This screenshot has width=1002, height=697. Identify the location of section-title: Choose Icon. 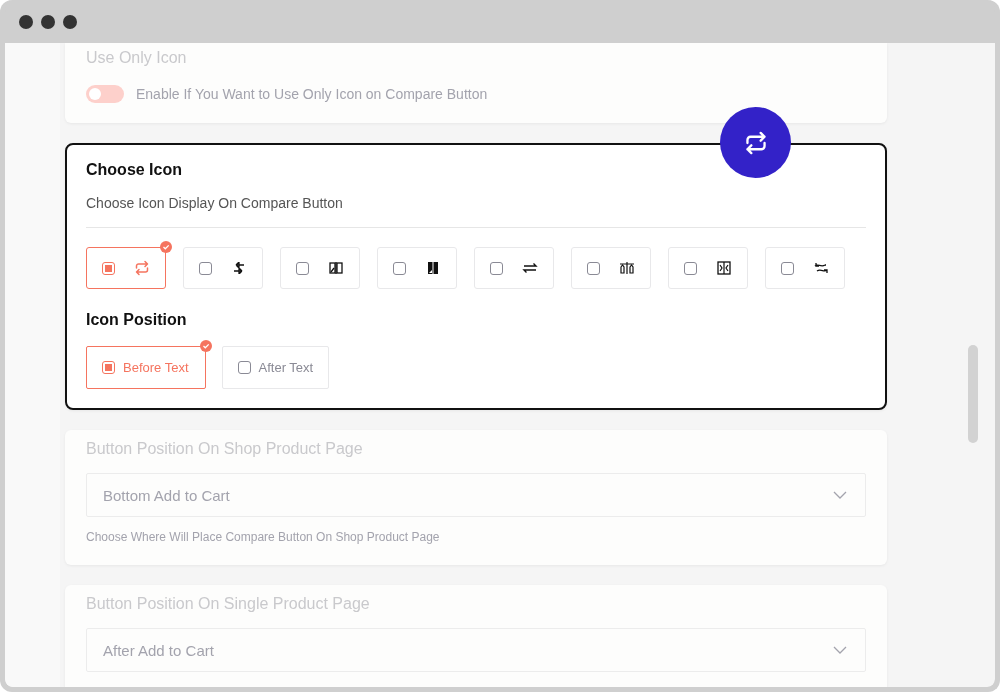
(134, 170).